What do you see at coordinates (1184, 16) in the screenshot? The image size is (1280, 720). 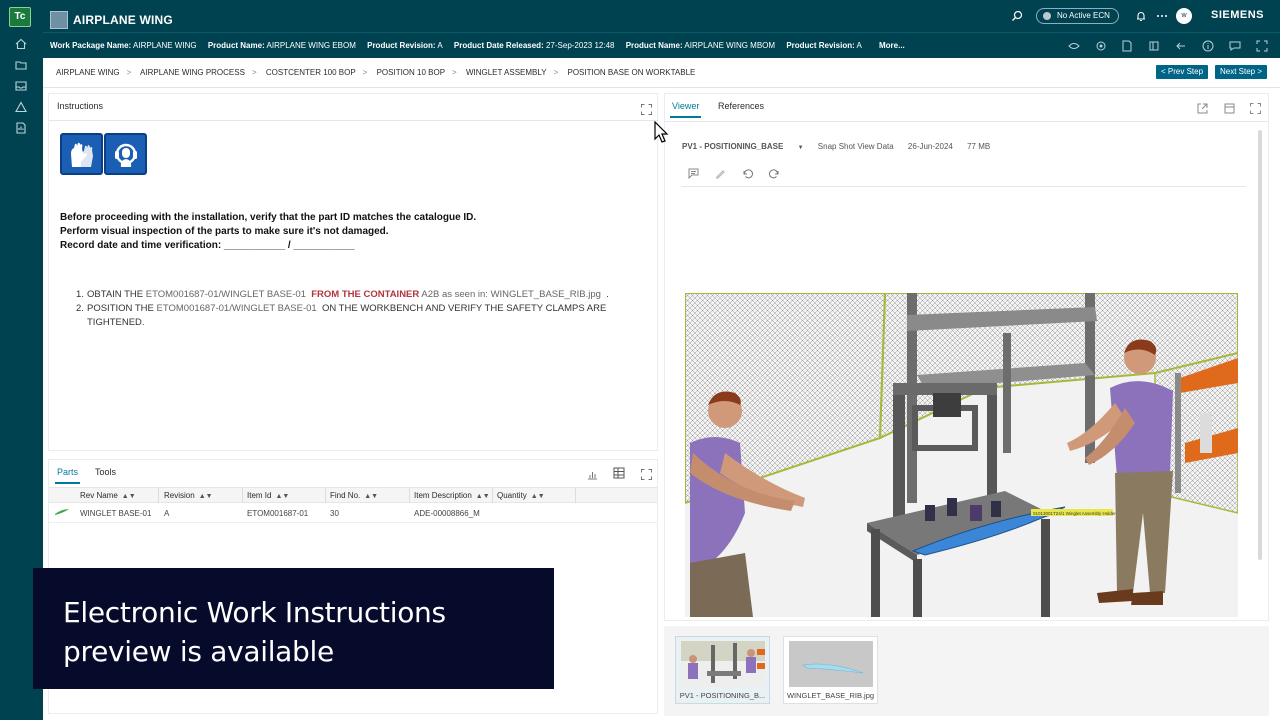 I see `avatar: w` at bounding box center [1184, 16].